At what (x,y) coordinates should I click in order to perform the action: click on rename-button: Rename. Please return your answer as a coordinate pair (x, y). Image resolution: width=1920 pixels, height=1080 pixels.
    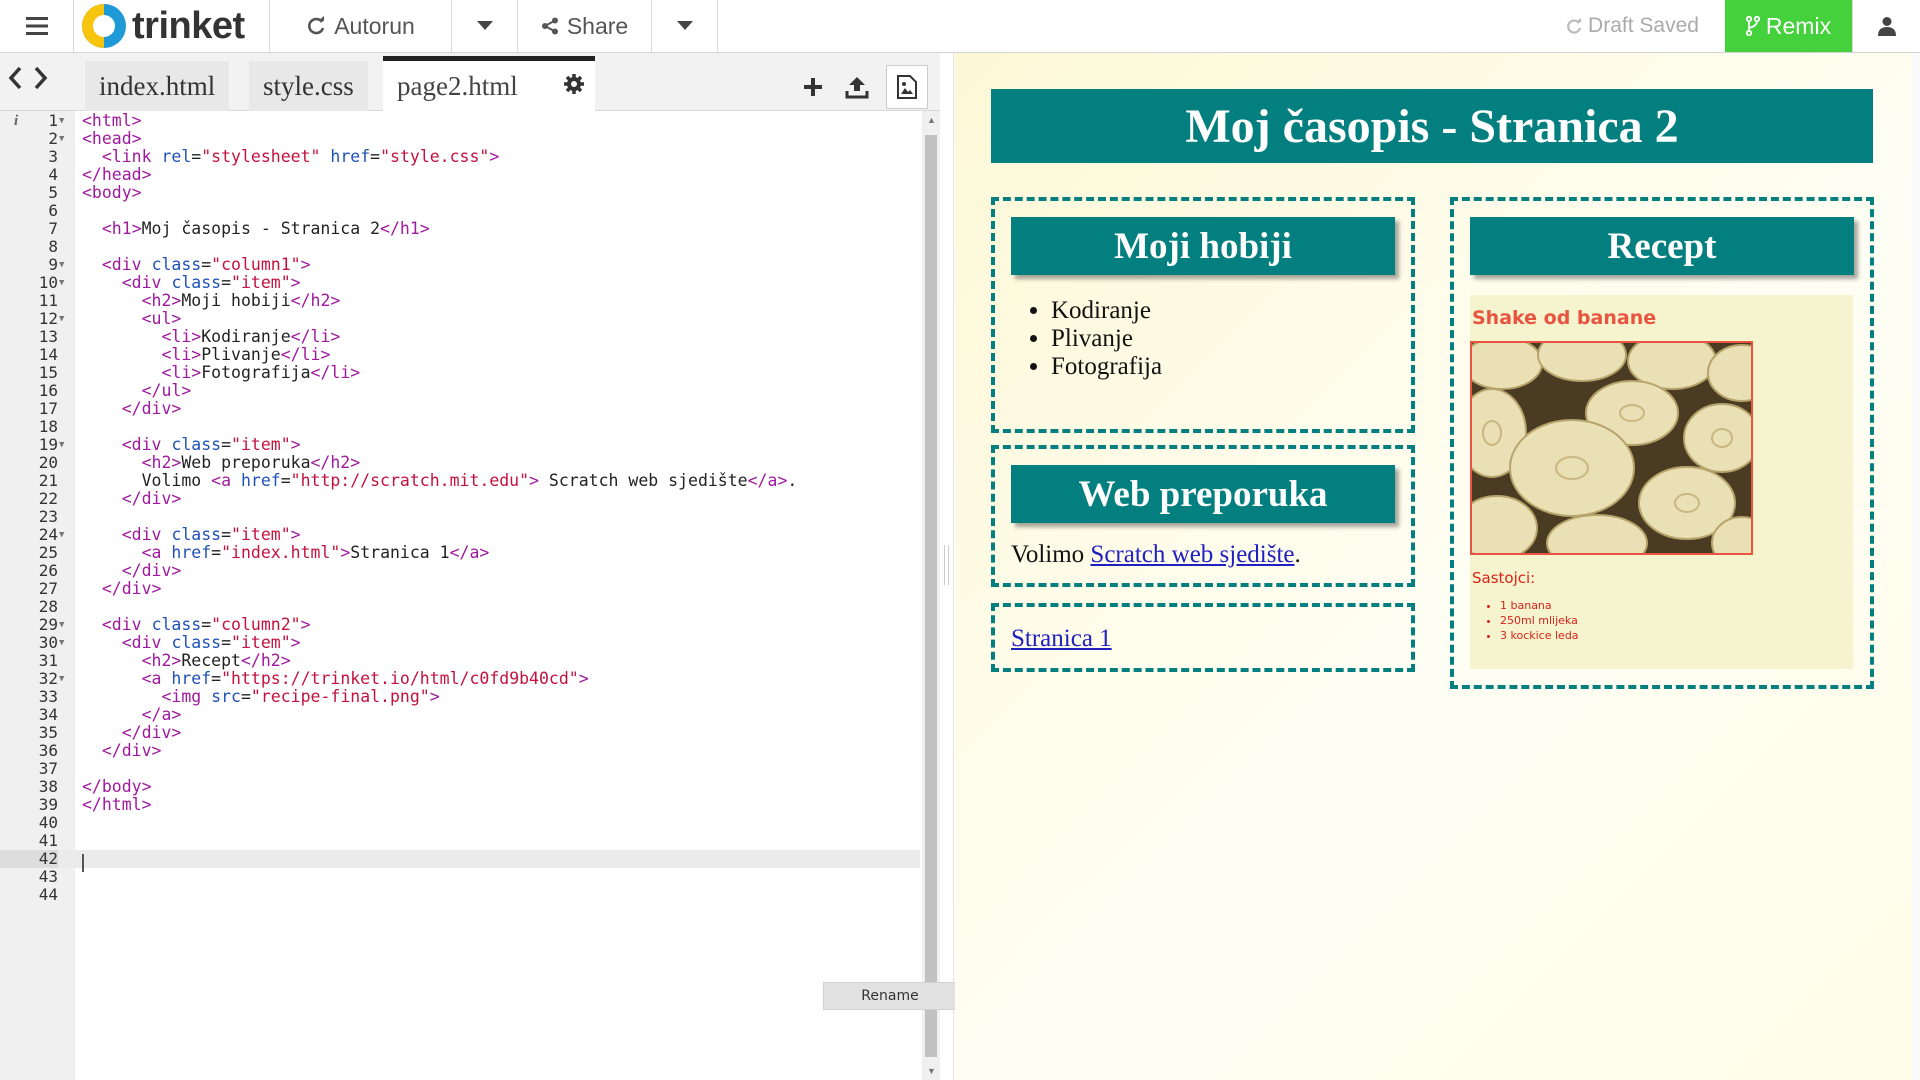
    Looking at the image, I should click on (890, 996).